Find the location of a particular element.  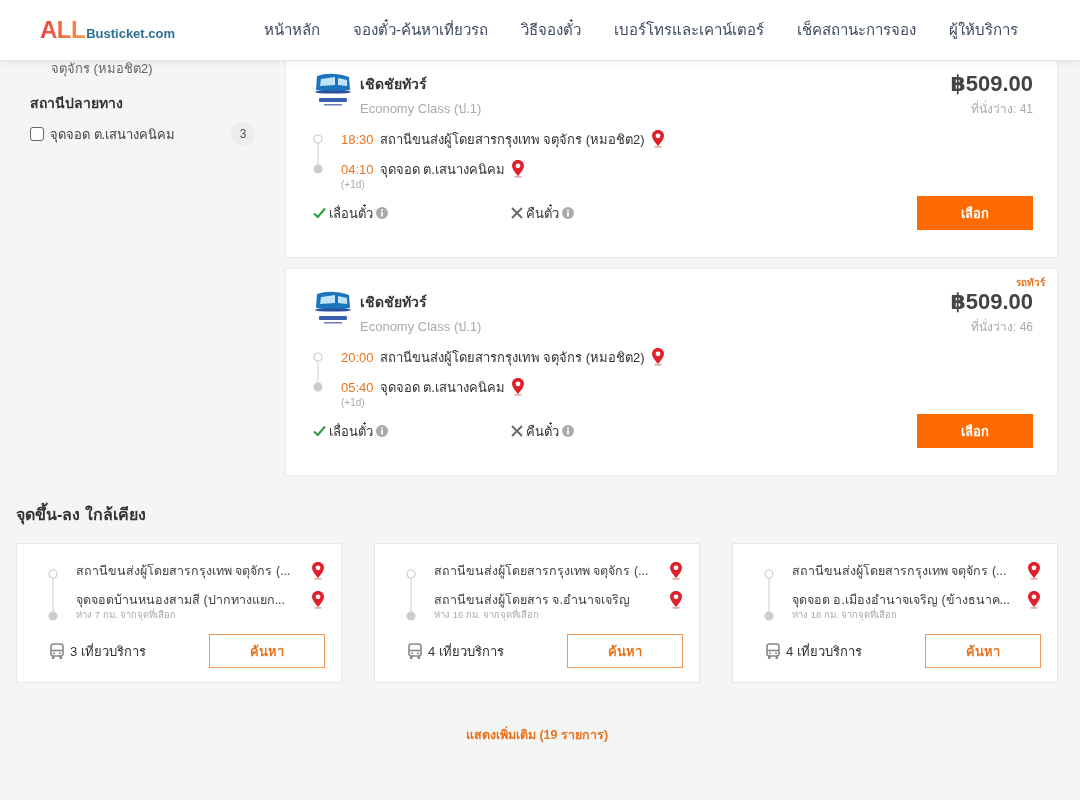

filter-option-label: จุดจอด ต.เสนางคนิคม is located at coordinates (137, 134).